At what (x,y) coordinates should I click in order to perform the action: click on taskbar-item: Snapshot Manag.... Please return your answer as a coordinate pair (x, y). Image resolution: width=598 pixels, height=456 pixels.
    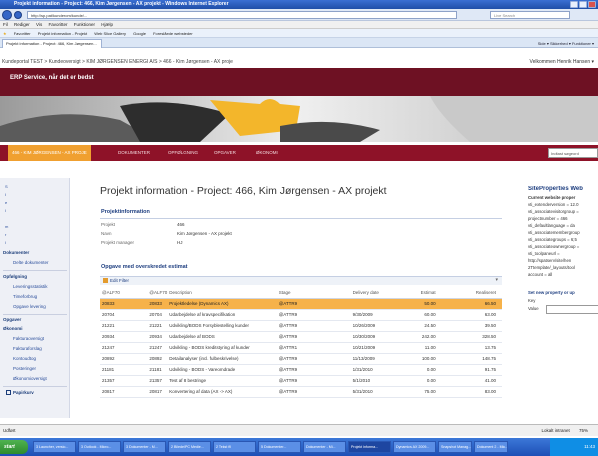
    Looking at the image, I should click on (455, 447).